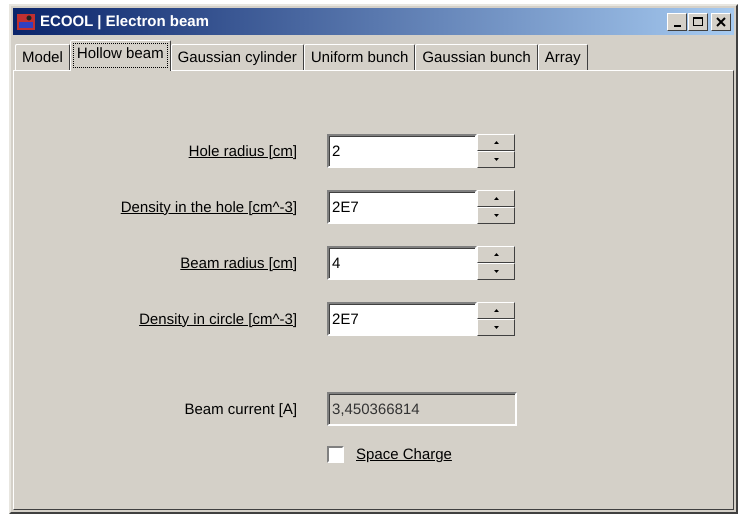 This screenshot has height=521, width=746. I want to click on field-label: Density in circle [cm^-3], so click(218, 319).